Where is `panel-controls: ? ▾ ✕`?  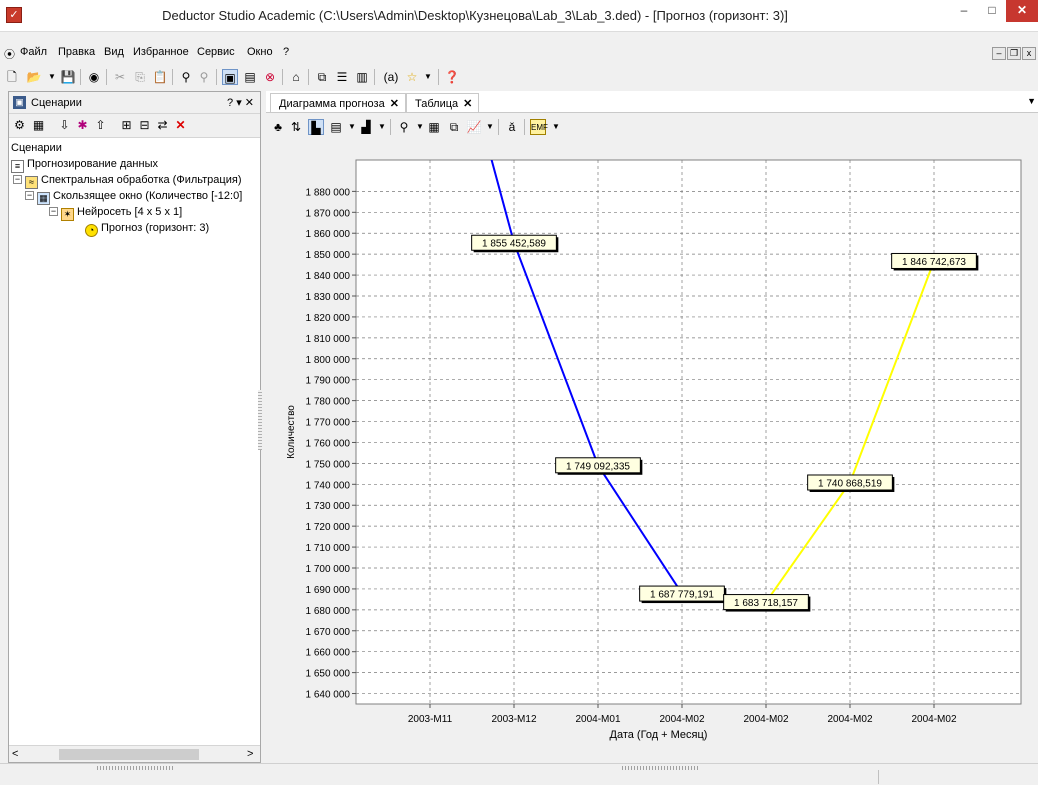 panel-controls: ? ▾ ✕ is located at coordinates (240, 102).